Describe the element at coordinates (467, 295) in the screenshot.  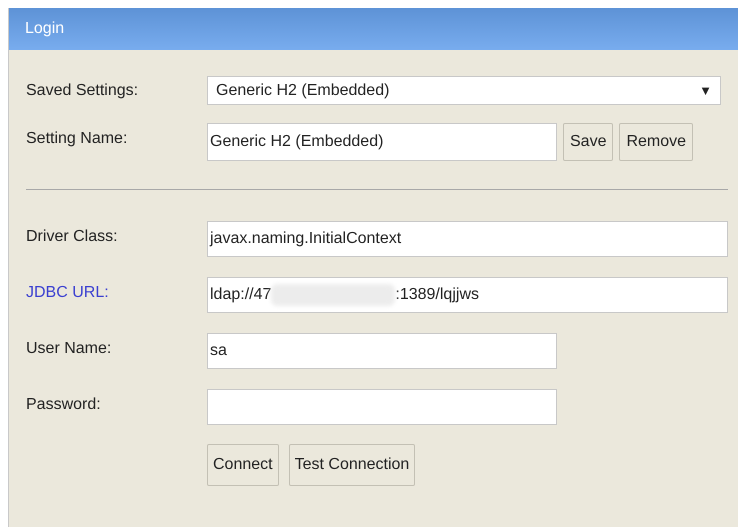
I see `url-field: ldap://47 :1389/lqjjws` at that location.